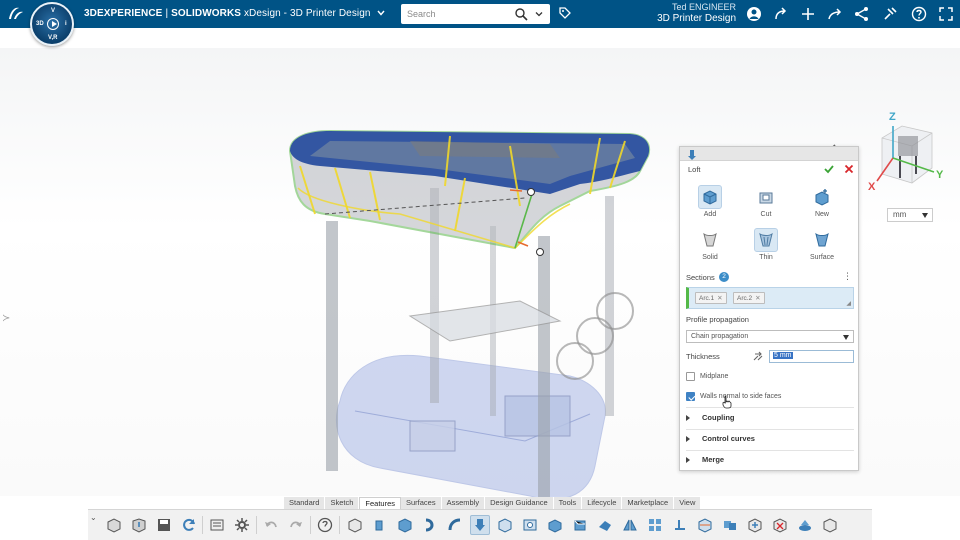 Image resolution: width=960 pixels, height=540 pixels. I want to click on midplane-label: Midplane, so click(714, 376).